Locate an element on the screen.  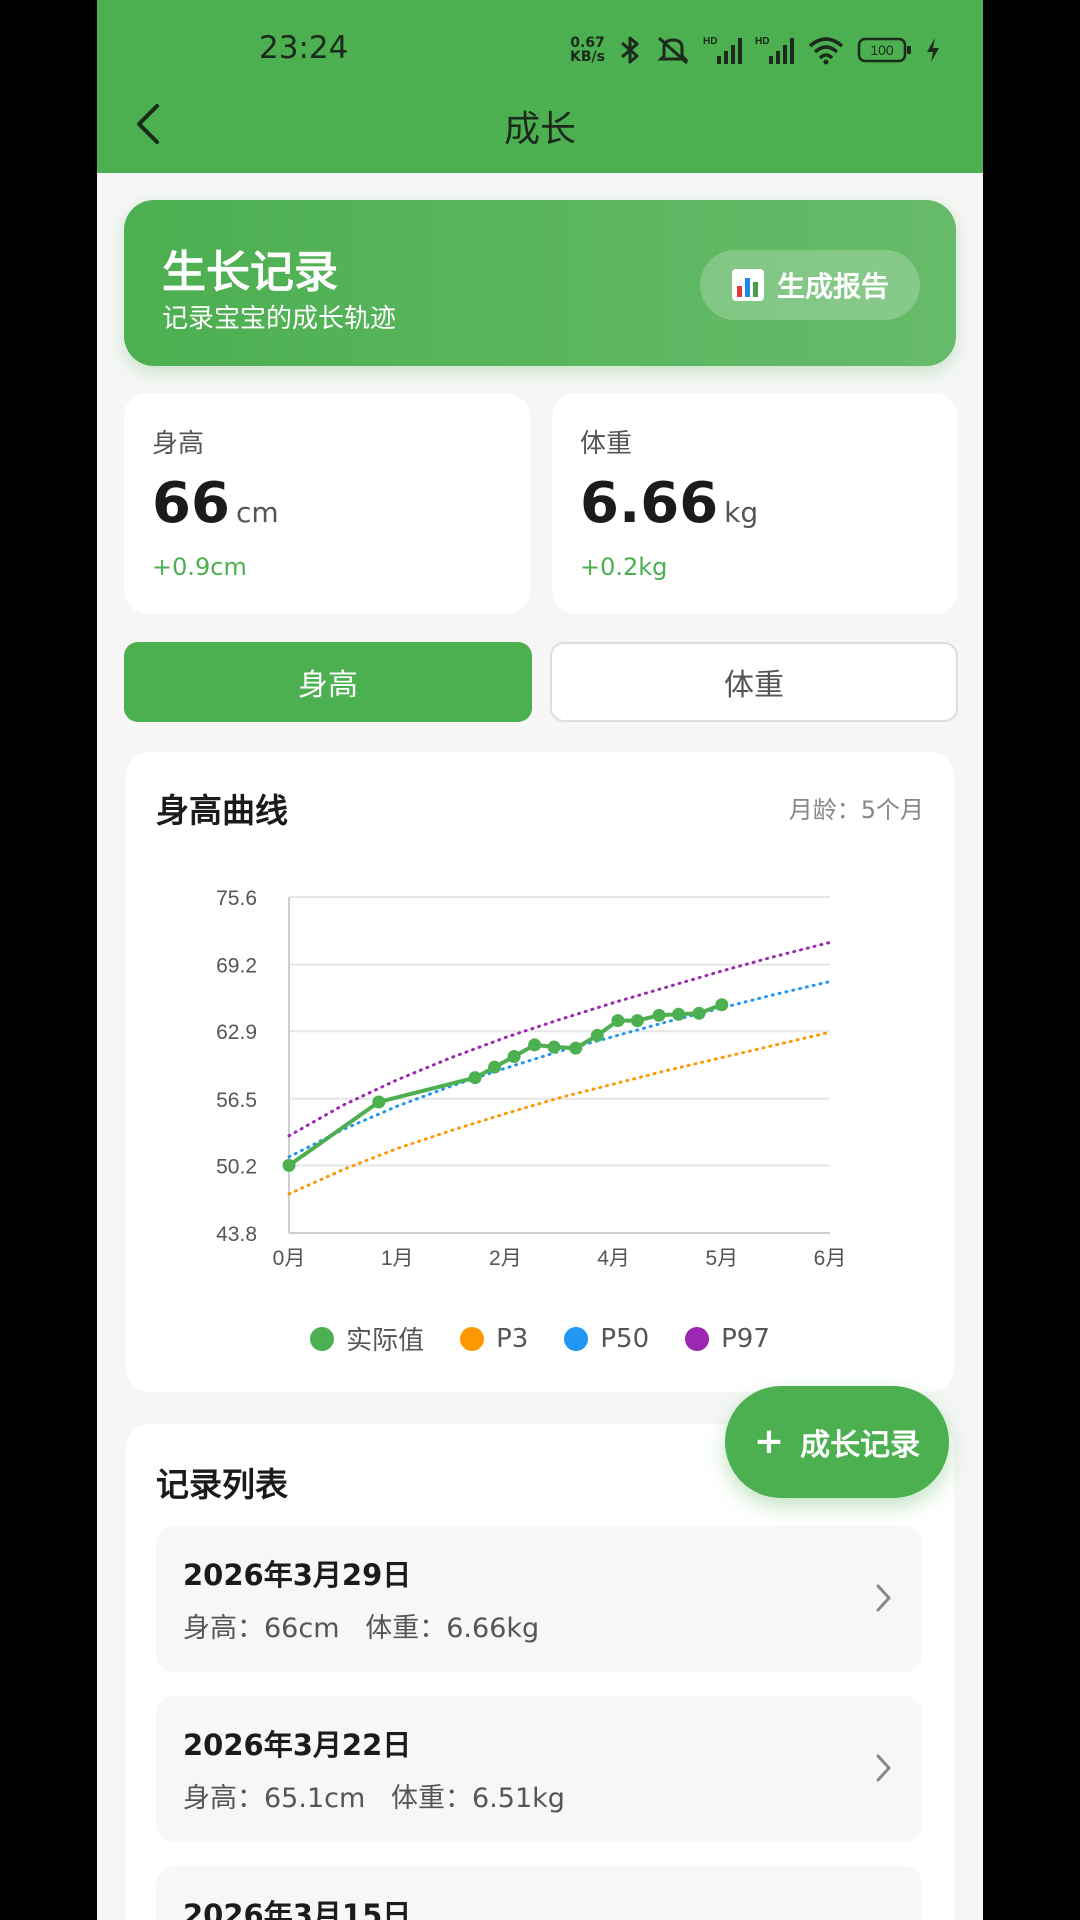
weight-stat-card: 体重 6.66 kg +0.2kg is located at coordinates (755, 503).